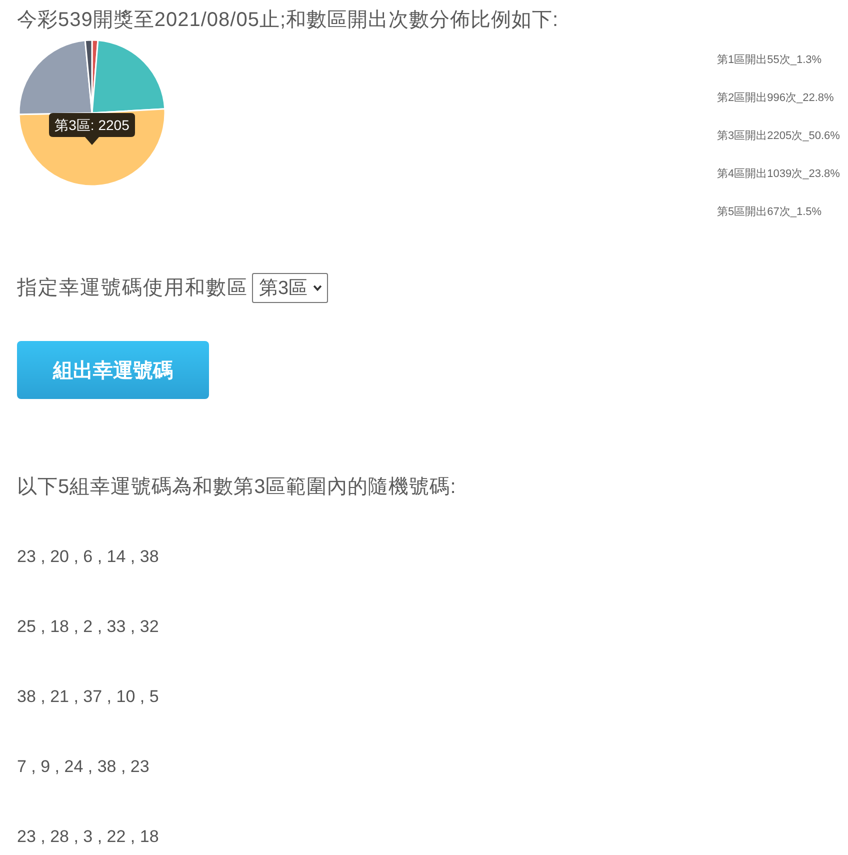  I want to click on result-intro: 以下5組幸運號碼為和數第3區範圍內的隨機號碼:, so click(236, 487).